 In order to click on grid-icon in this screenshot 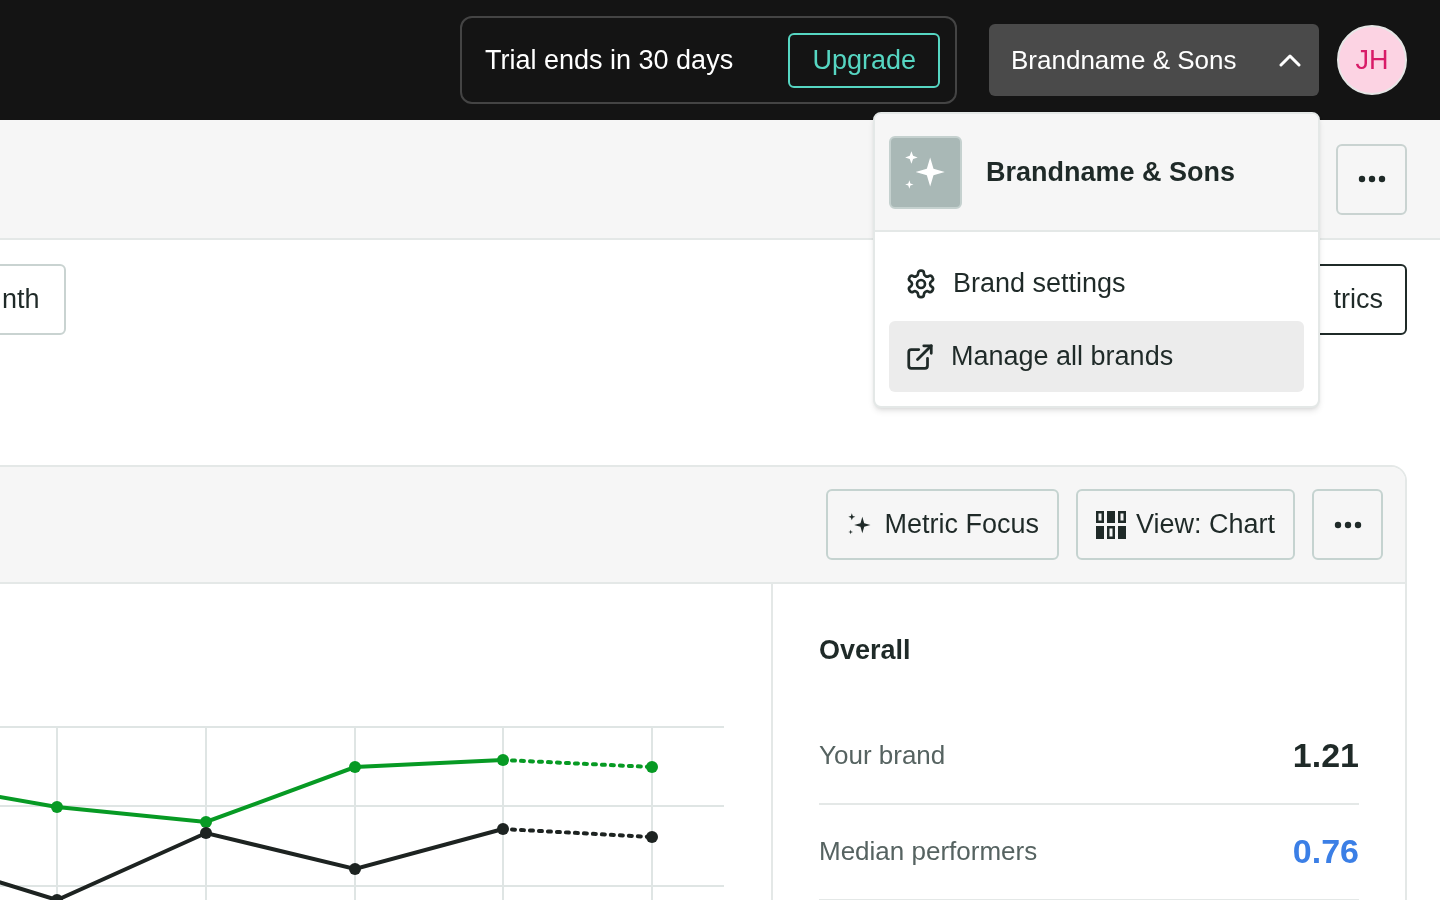, I will do `click(1110, 524)`.